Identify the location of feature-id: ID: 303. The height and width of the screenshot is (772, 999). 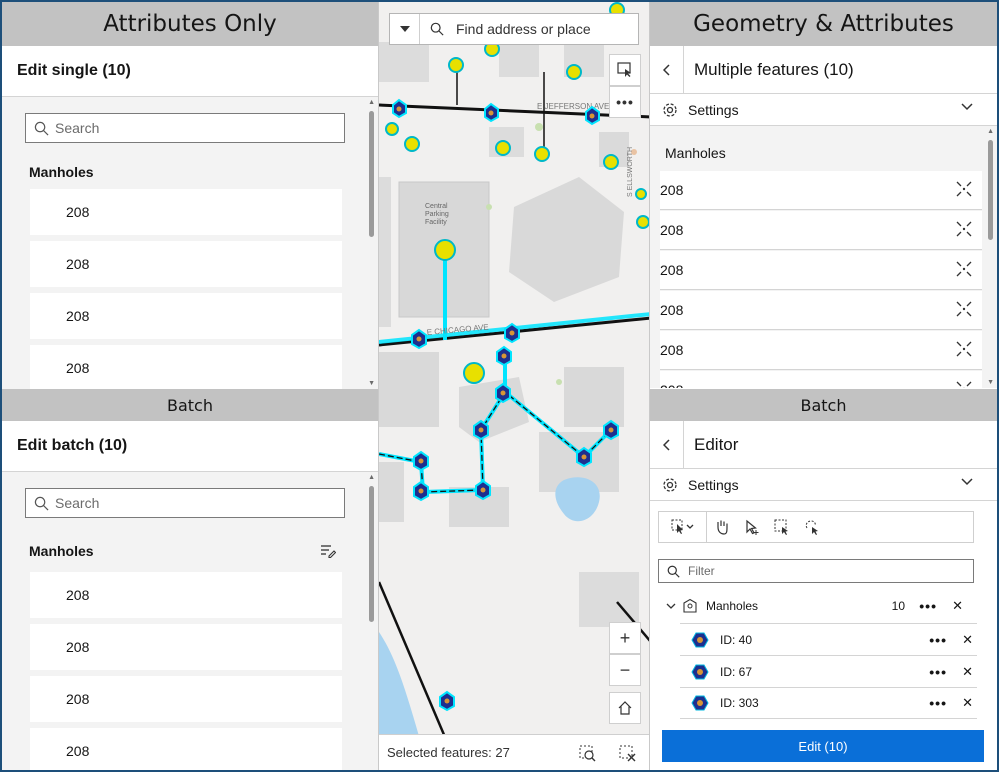
(739, 703).